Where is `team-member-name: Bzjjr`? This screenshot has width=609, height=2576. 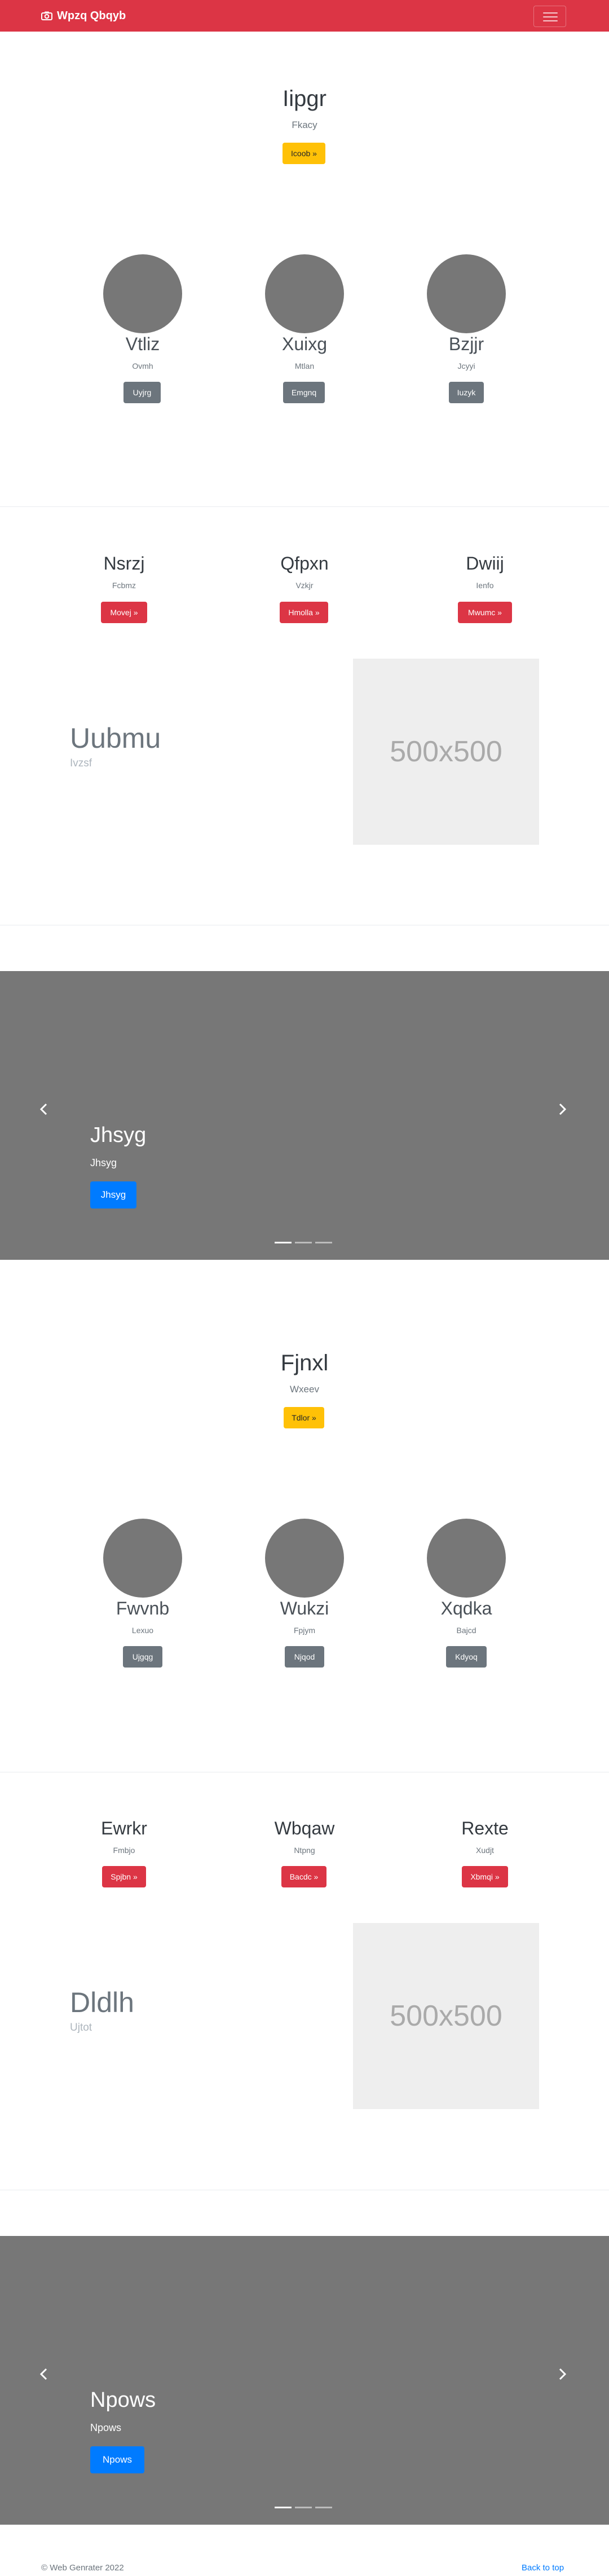
team-member-name: Bzjjr is located at coordinates (466, 344).